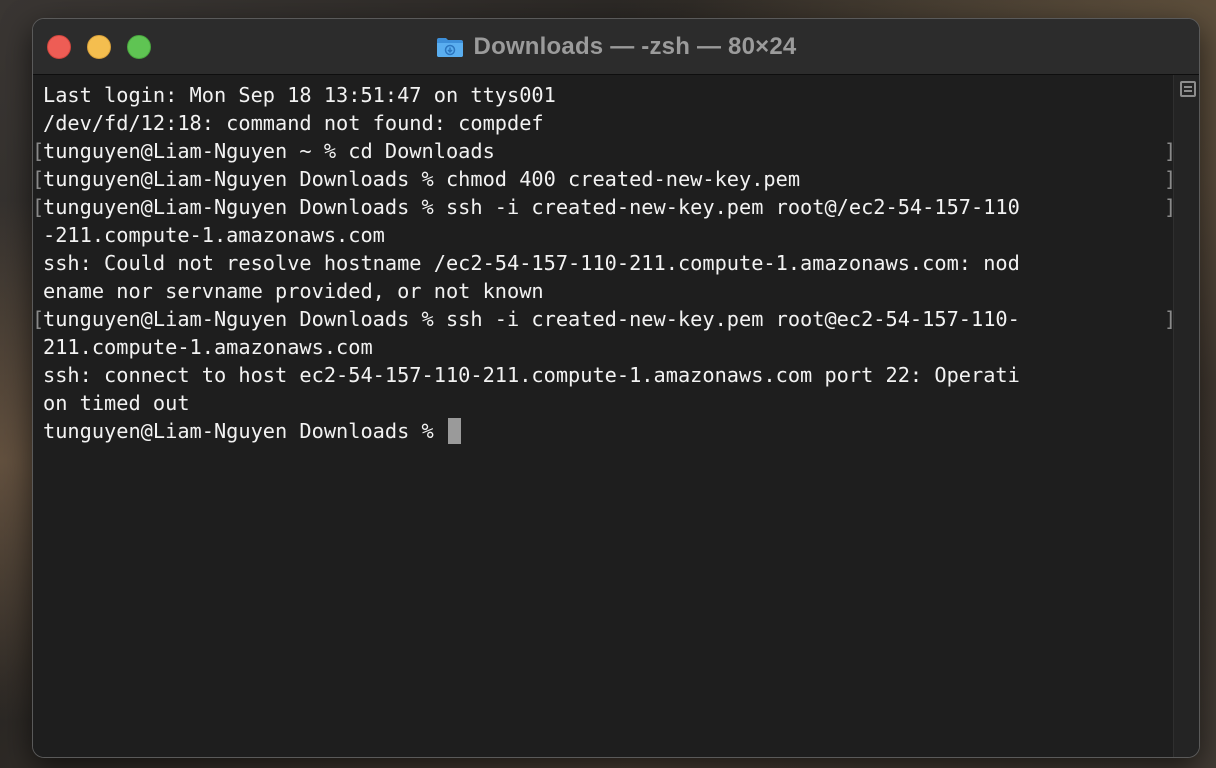 The height and width of the screenshot is (768, 1216). What do you see at coordinates (116, 403) in the screenshot?
I see `line-text: on timed out` at bounding box center [116, 403].